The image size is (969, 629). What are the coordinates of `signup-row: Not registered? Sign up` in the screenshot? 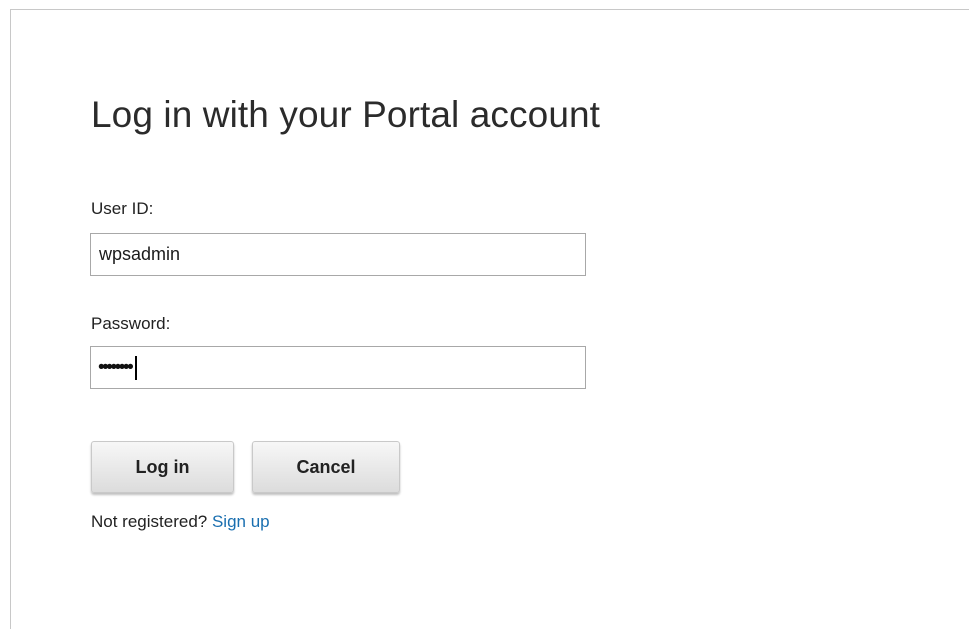 It's located at (180, 522).